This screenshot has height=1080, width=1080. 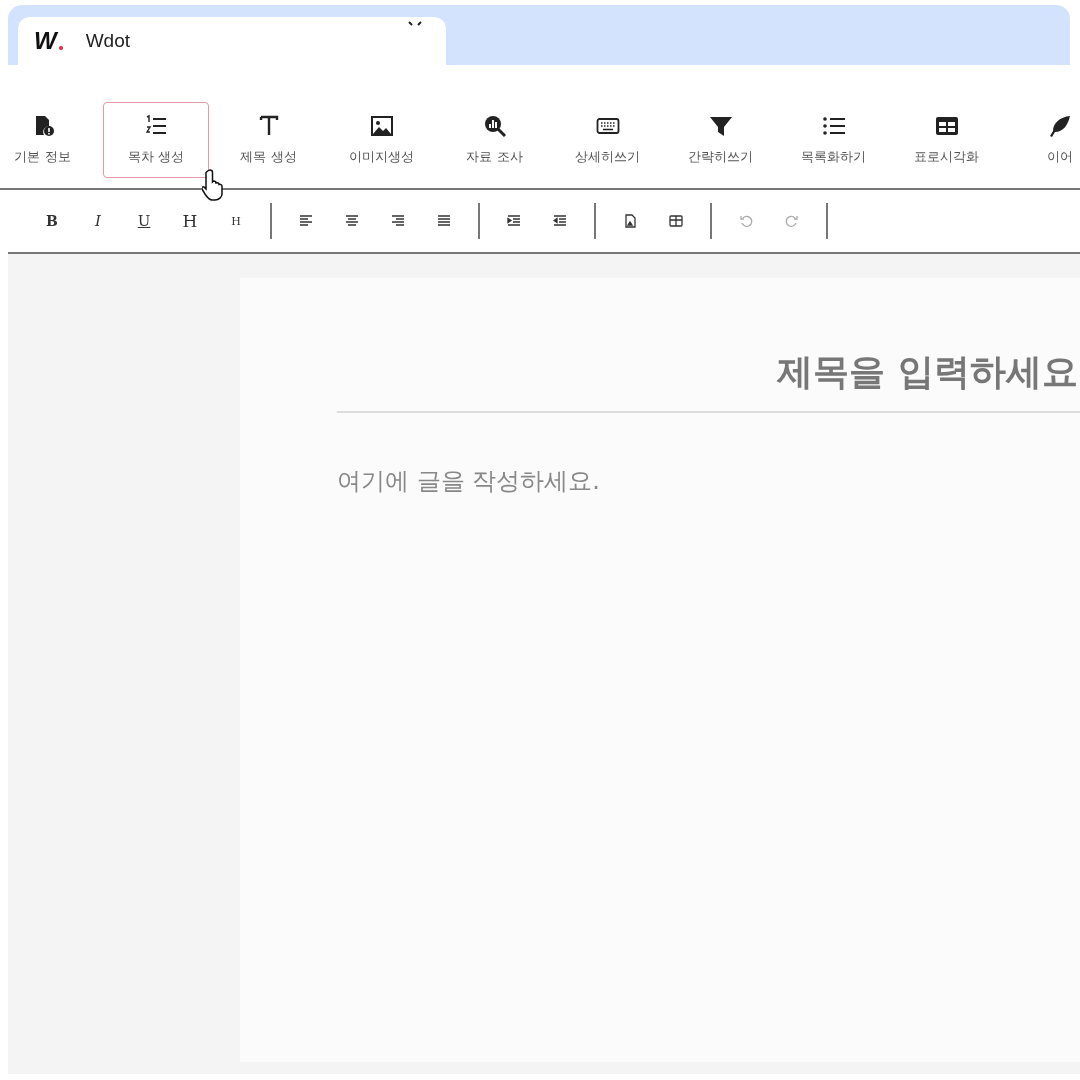 I want to click on tool-button: 기본 정보, so click(x=49, y=140).